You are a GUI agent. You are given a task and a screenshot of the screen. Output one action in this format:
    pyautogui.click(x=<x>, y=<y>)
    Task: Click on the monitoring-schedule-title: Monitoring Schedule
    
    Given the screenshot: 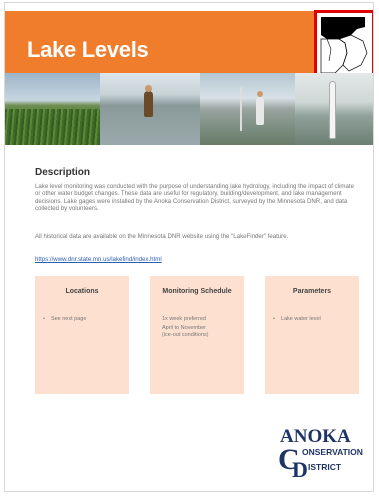 What is the action you would take?
    pyautogui.click(x=197, y=291)
    